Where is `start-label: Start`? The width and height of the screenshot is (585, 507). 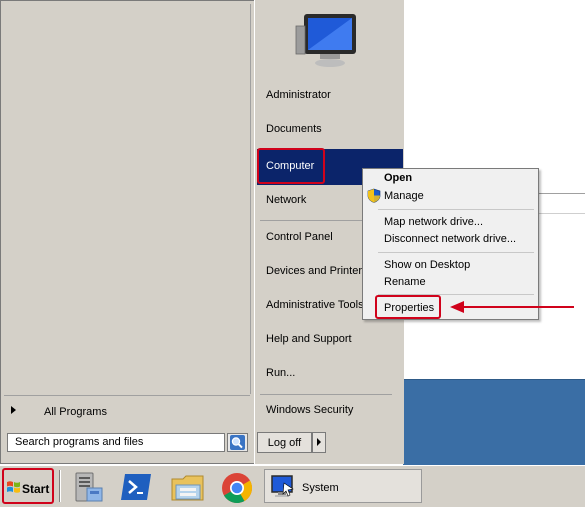 start-label: Start is located at coordinates (36, 489).